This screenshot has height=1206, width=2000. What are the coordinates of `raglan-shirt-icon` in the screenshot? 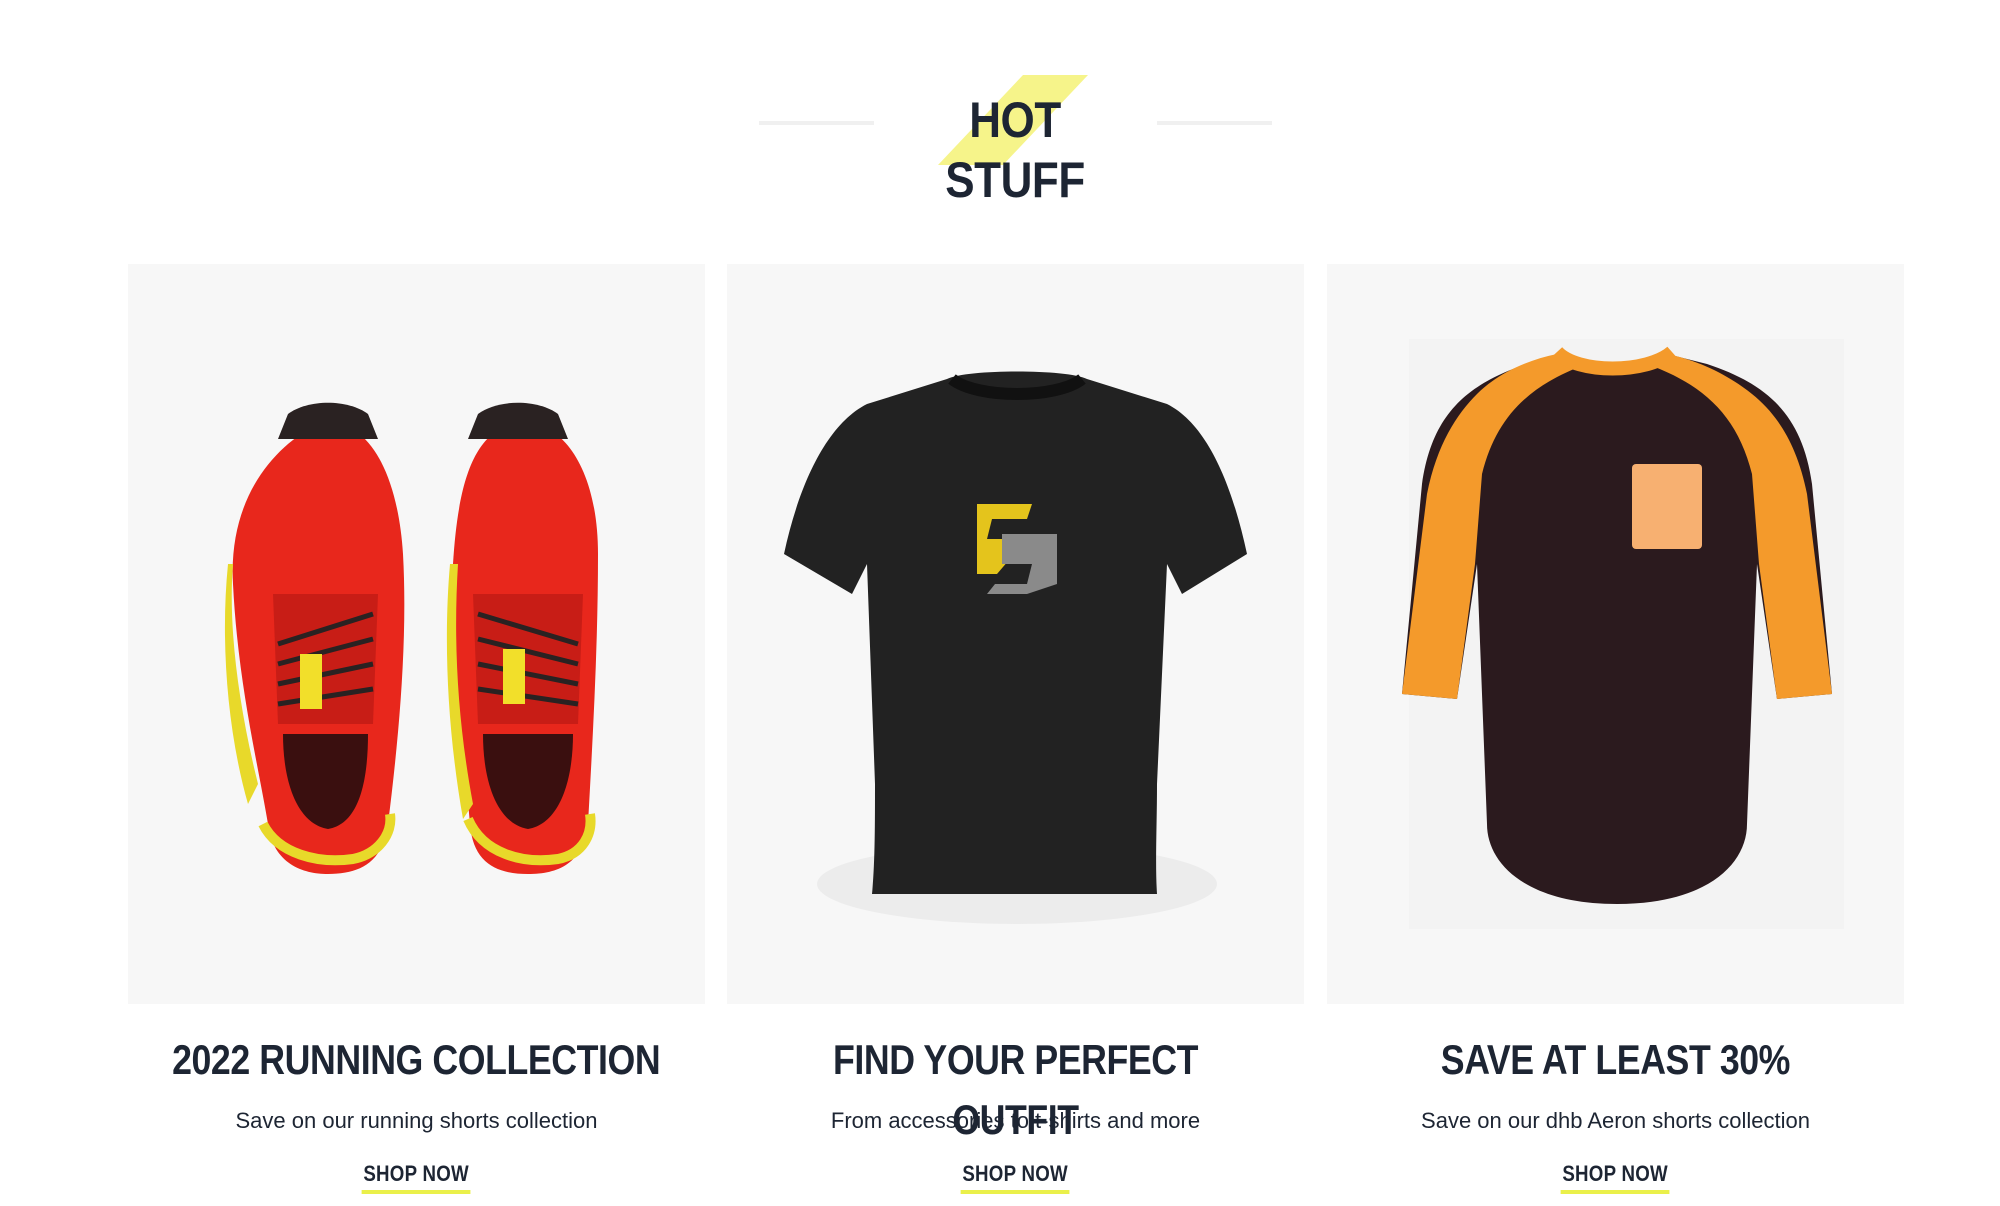 It's located at (1623, 634).